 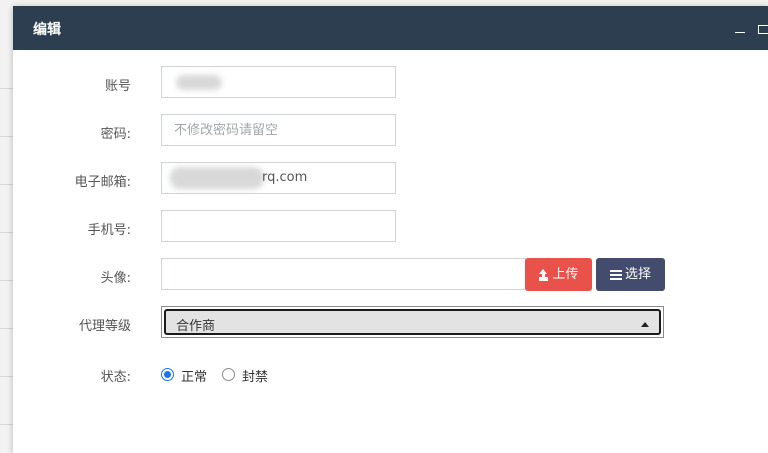 I want to click on avatar-label: 头像:, so click(x=115, y=278).